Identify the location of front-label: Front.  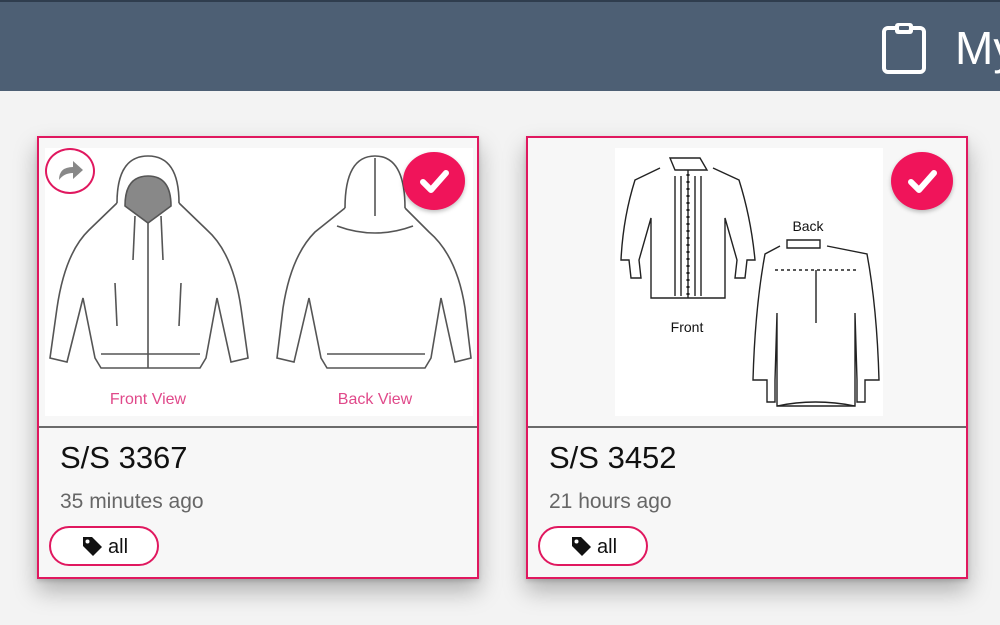
(687, 327).